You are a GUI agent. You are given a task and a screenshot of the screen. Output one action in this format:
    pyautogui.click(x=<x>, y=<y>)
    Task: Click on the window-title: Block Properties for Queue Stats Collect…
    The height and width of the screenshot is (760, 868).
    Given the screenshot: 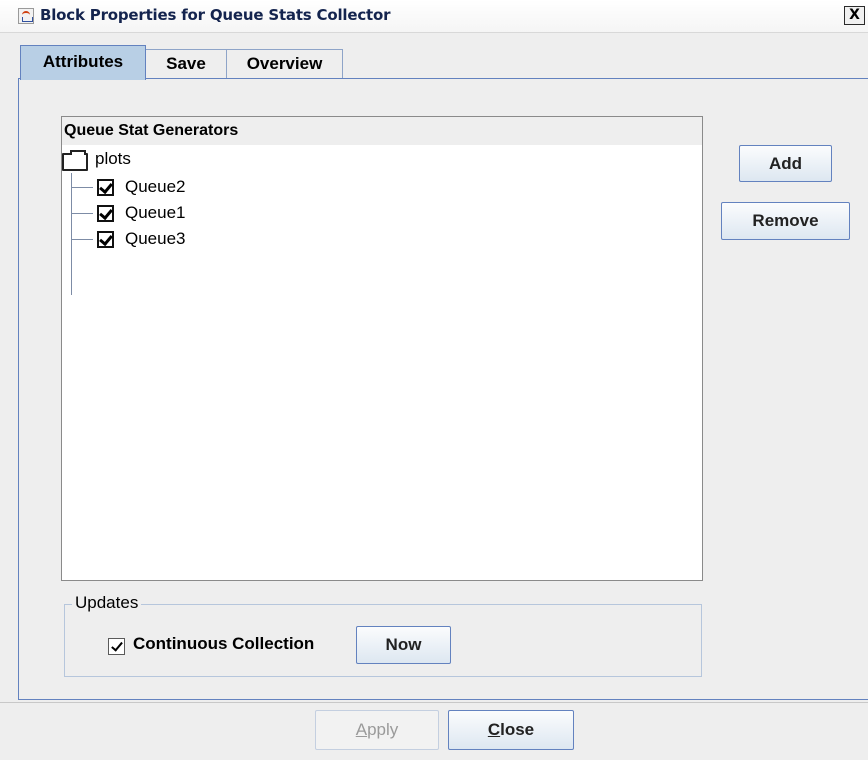 What is the action you would take?
    pyautogui.click(x=215, y=15)
    